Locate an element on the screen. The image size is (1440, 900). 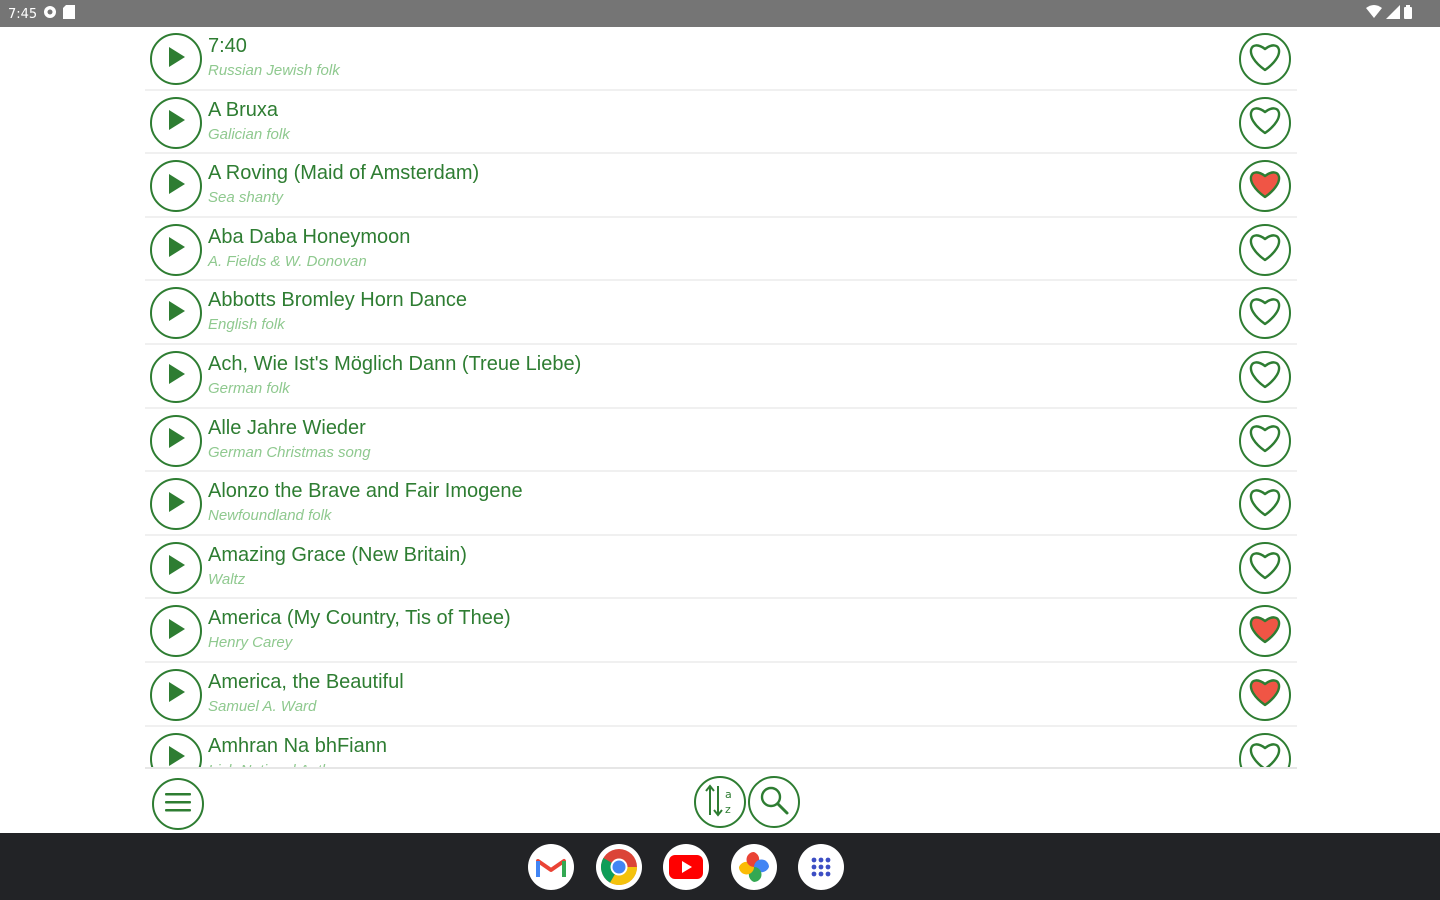
song-title: Amhran Na bhFiann is located at coordinates (297, 745).